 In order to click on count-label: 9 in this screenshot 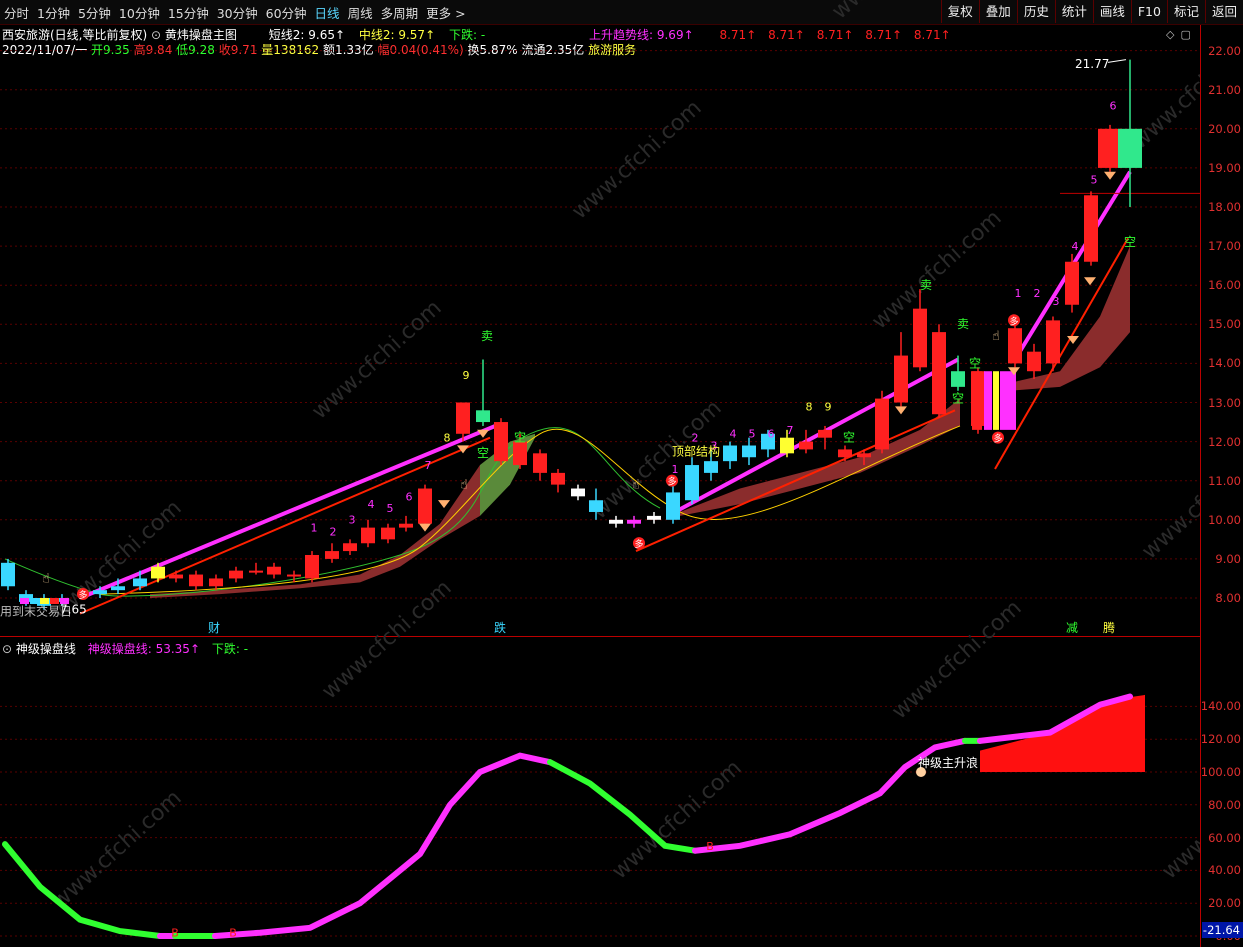, I will do `click(828, 406)`.